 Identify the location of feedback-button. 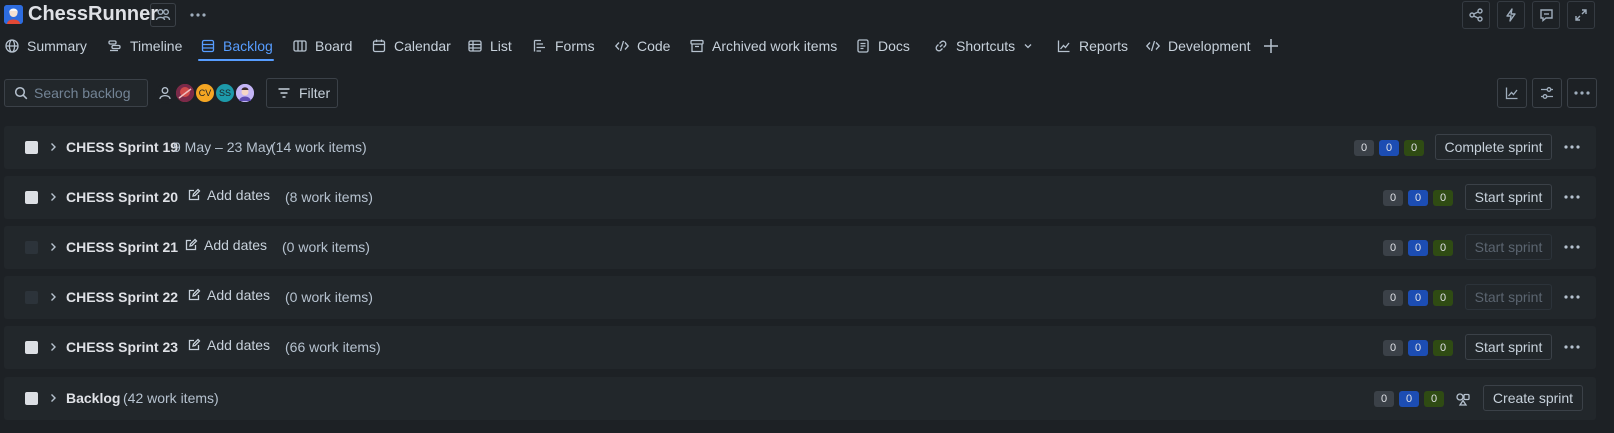
(1546, 15).